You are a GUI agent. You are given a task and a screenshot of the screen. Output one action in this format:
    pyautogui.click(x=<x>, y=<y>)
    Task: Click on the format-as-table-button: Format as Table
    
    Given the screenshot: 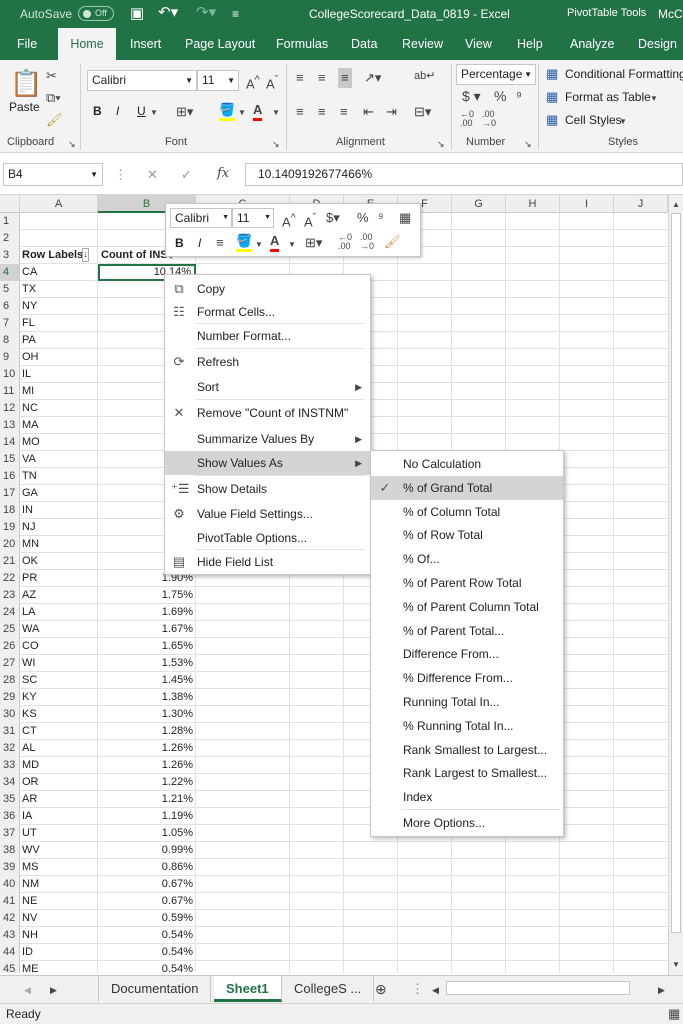 What is the action you would take?
    pyautogui.click(x=608, y=97)
    